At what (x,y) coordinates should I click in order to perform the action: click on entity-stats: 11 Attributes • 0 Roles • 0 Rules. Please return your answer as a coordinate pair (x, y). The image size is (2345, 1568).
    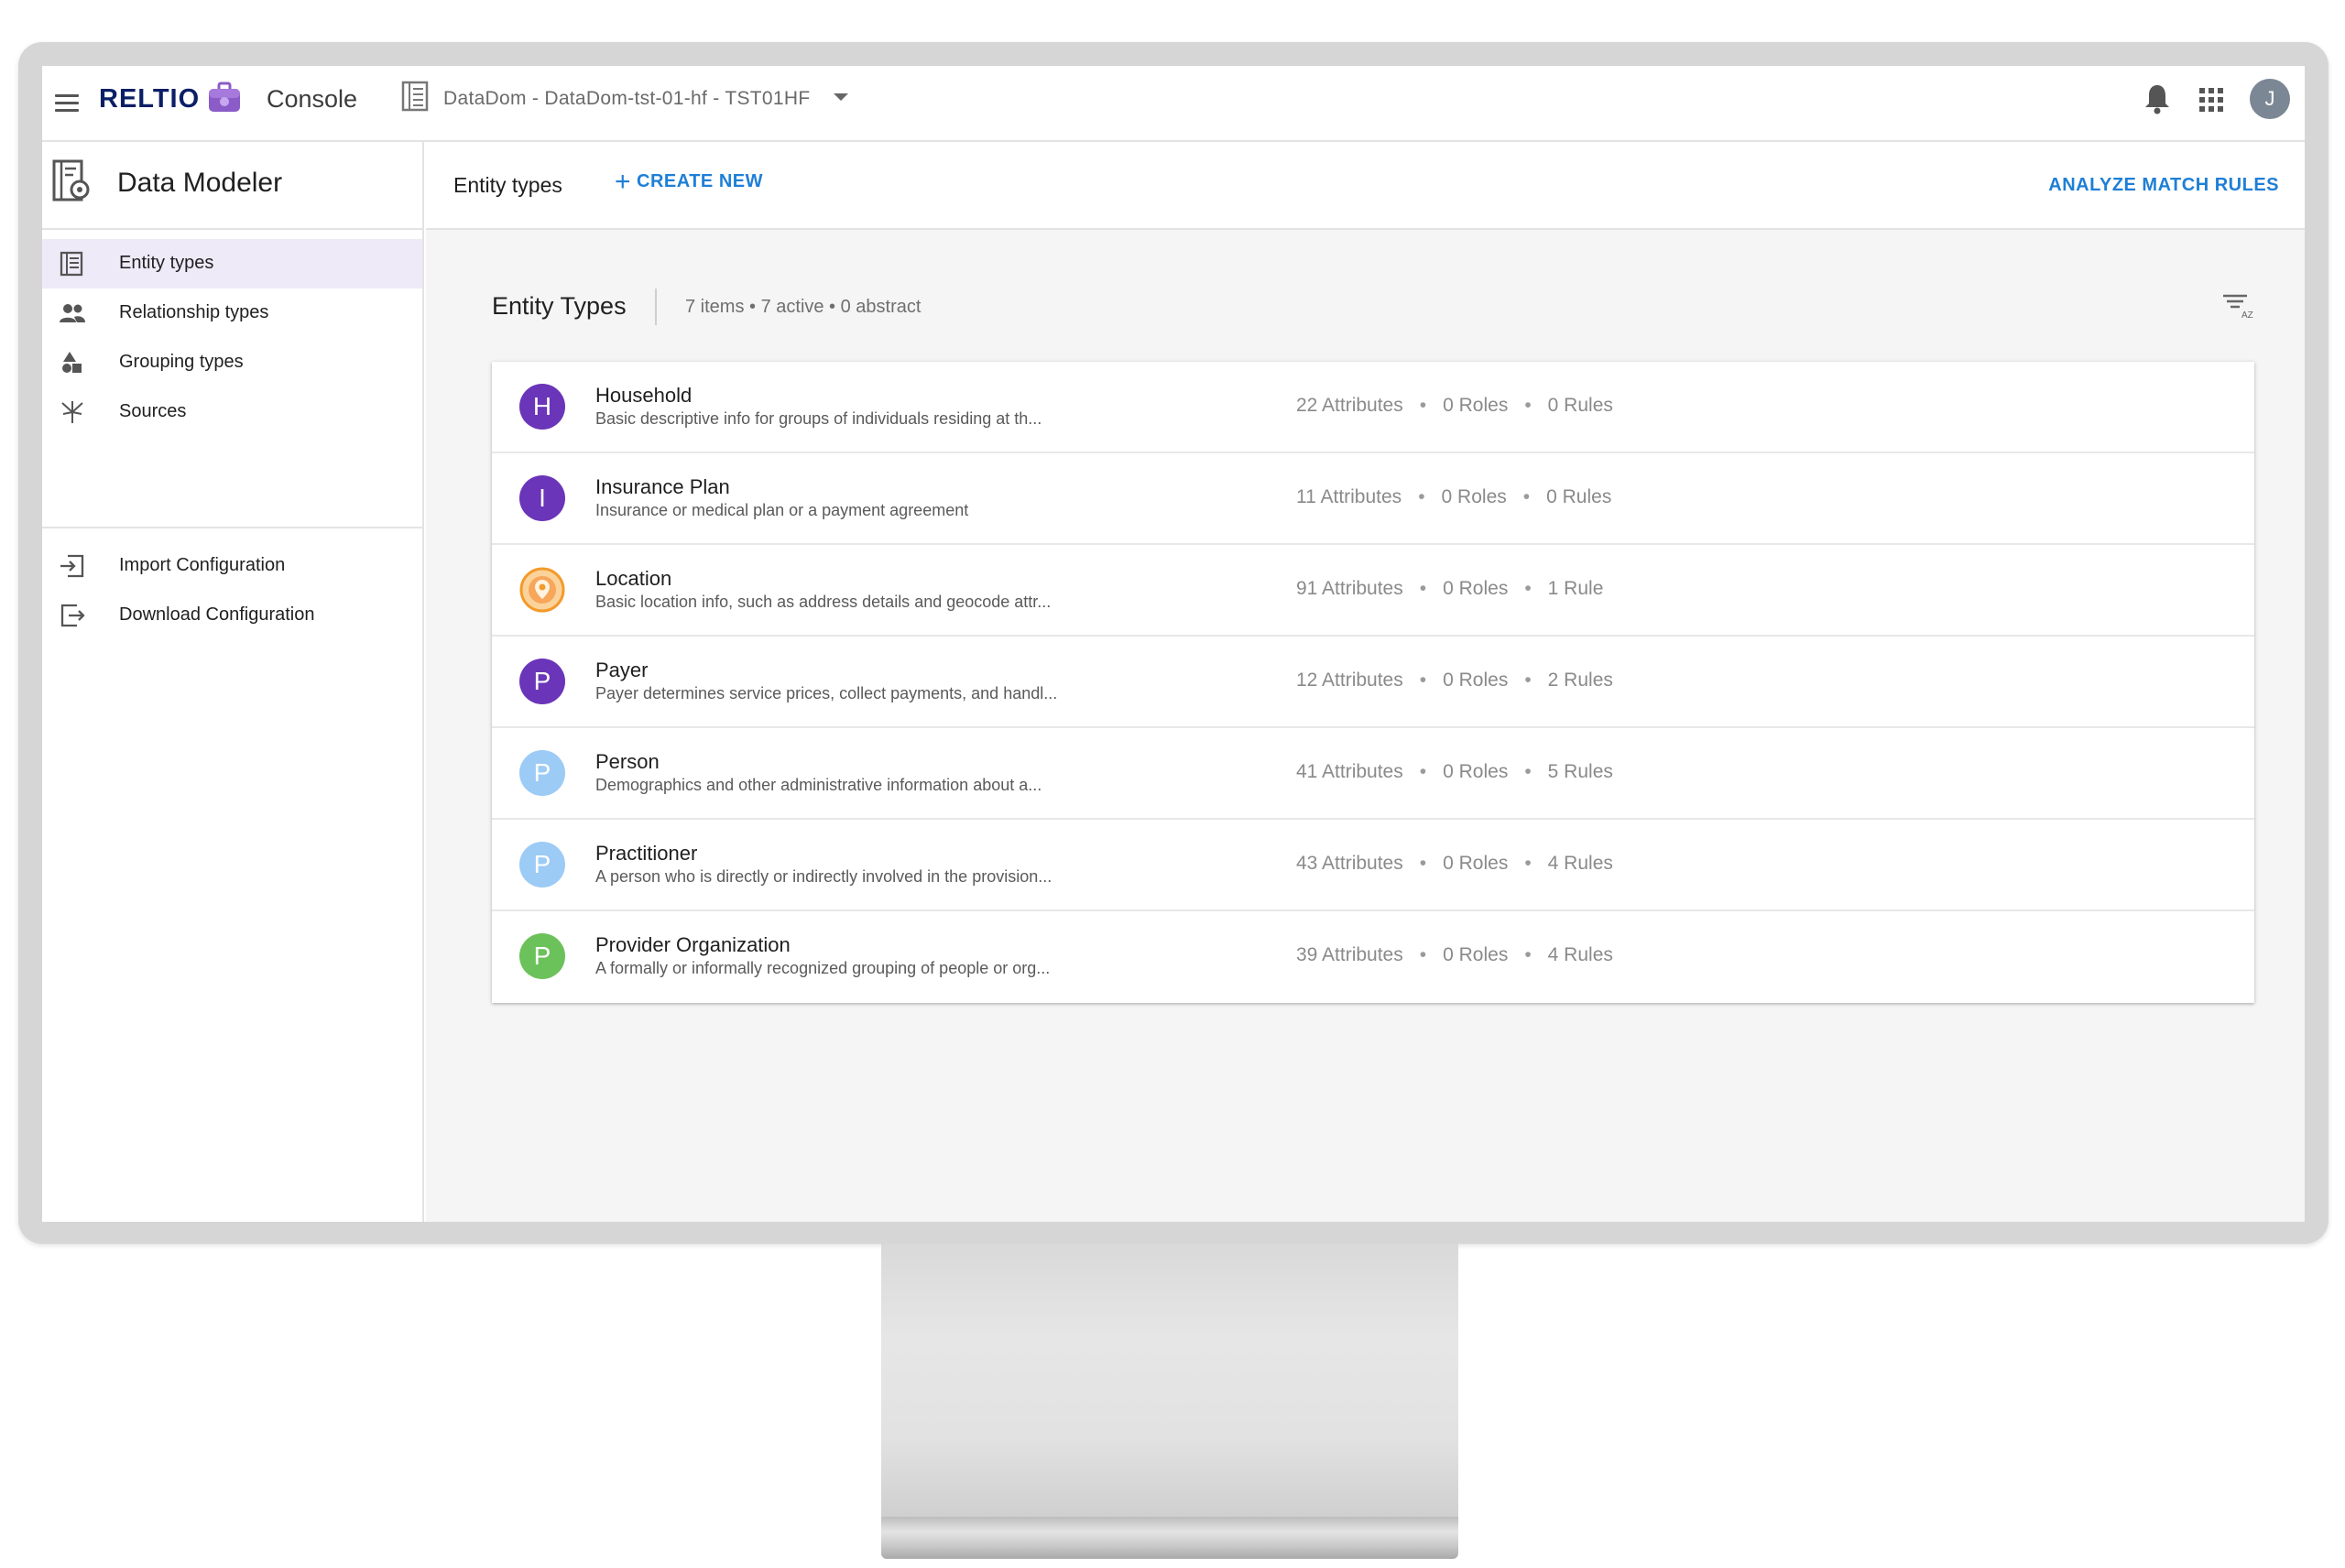
    Looking at the image, I should click on (1453, 497).